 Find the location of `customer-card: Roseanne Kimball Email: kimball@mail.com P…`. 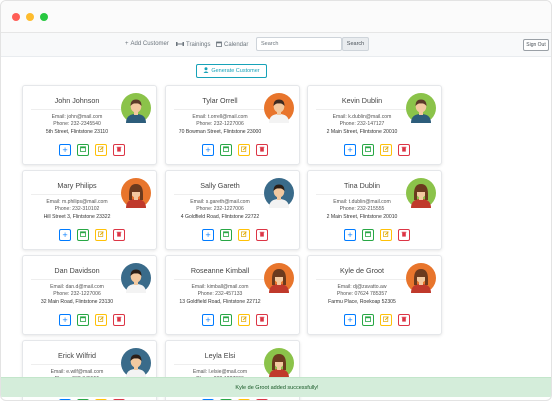

customer-card: Roseanne Kimball Email: kimball@mail.com P… is located at coordinates (232, 295).